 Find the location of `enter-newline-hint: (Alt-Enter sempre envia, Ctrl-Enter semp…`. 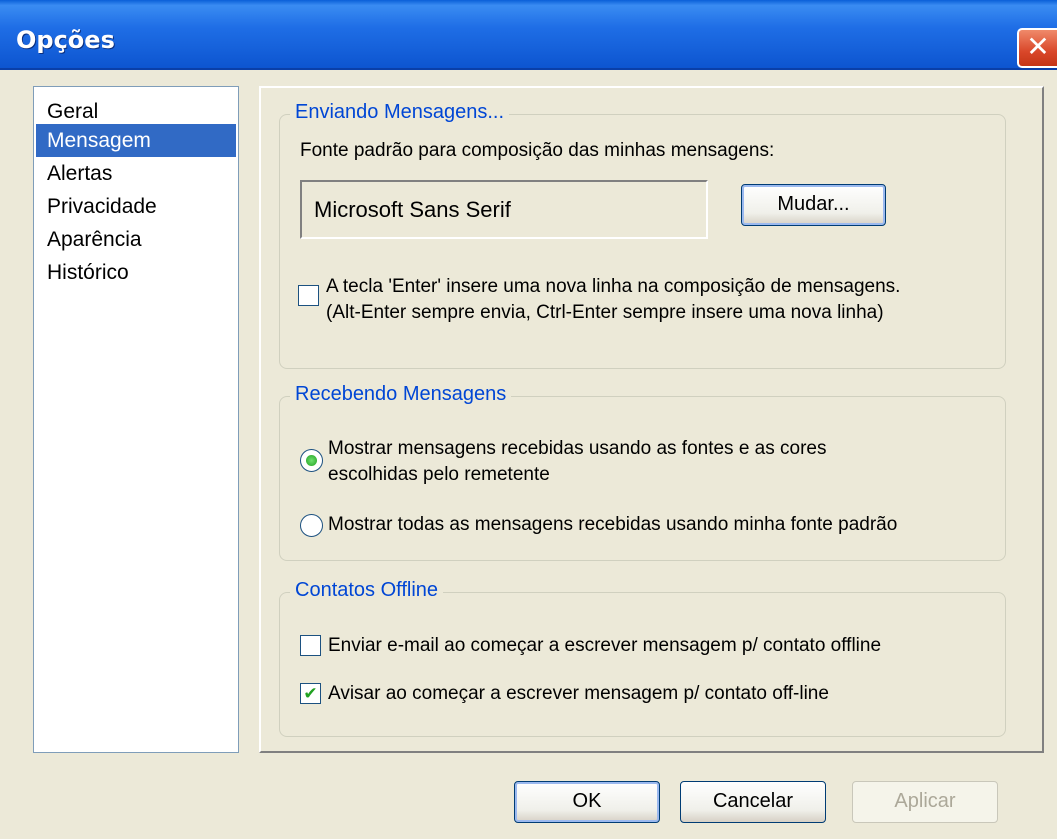

enter-newline-hint: (Alt-Enter sempre envia, Ctrl-Enter semp… is located at coordinates (605, 312).